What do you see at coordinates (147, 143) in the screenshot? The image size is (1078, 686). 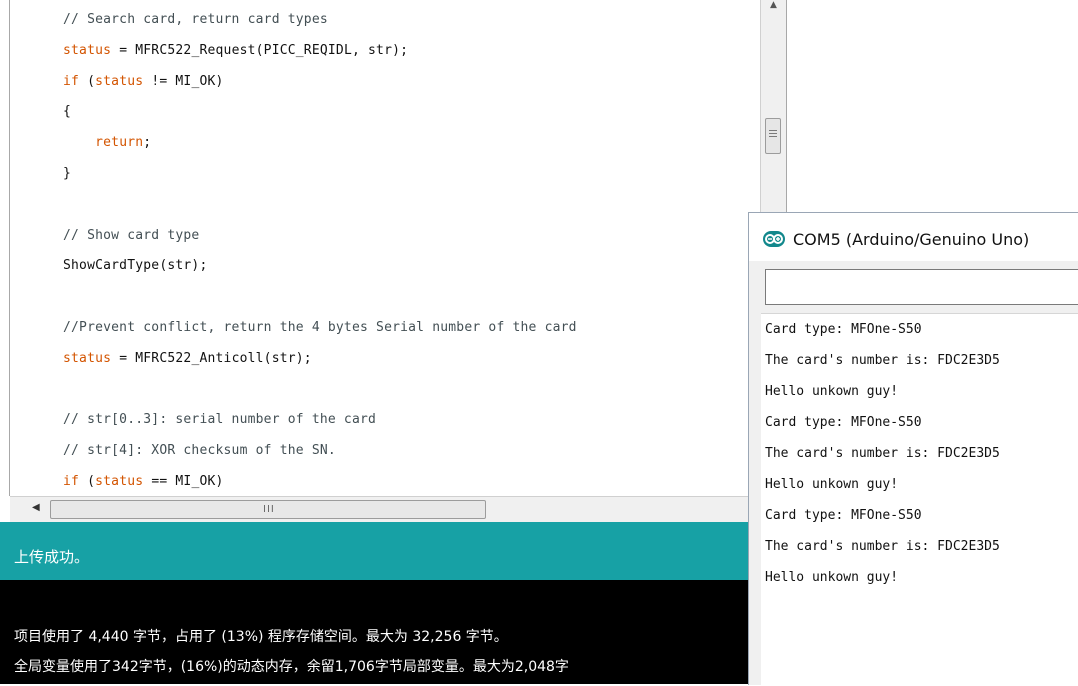 I see `code-text: ;` at bounding box center [147, 143].